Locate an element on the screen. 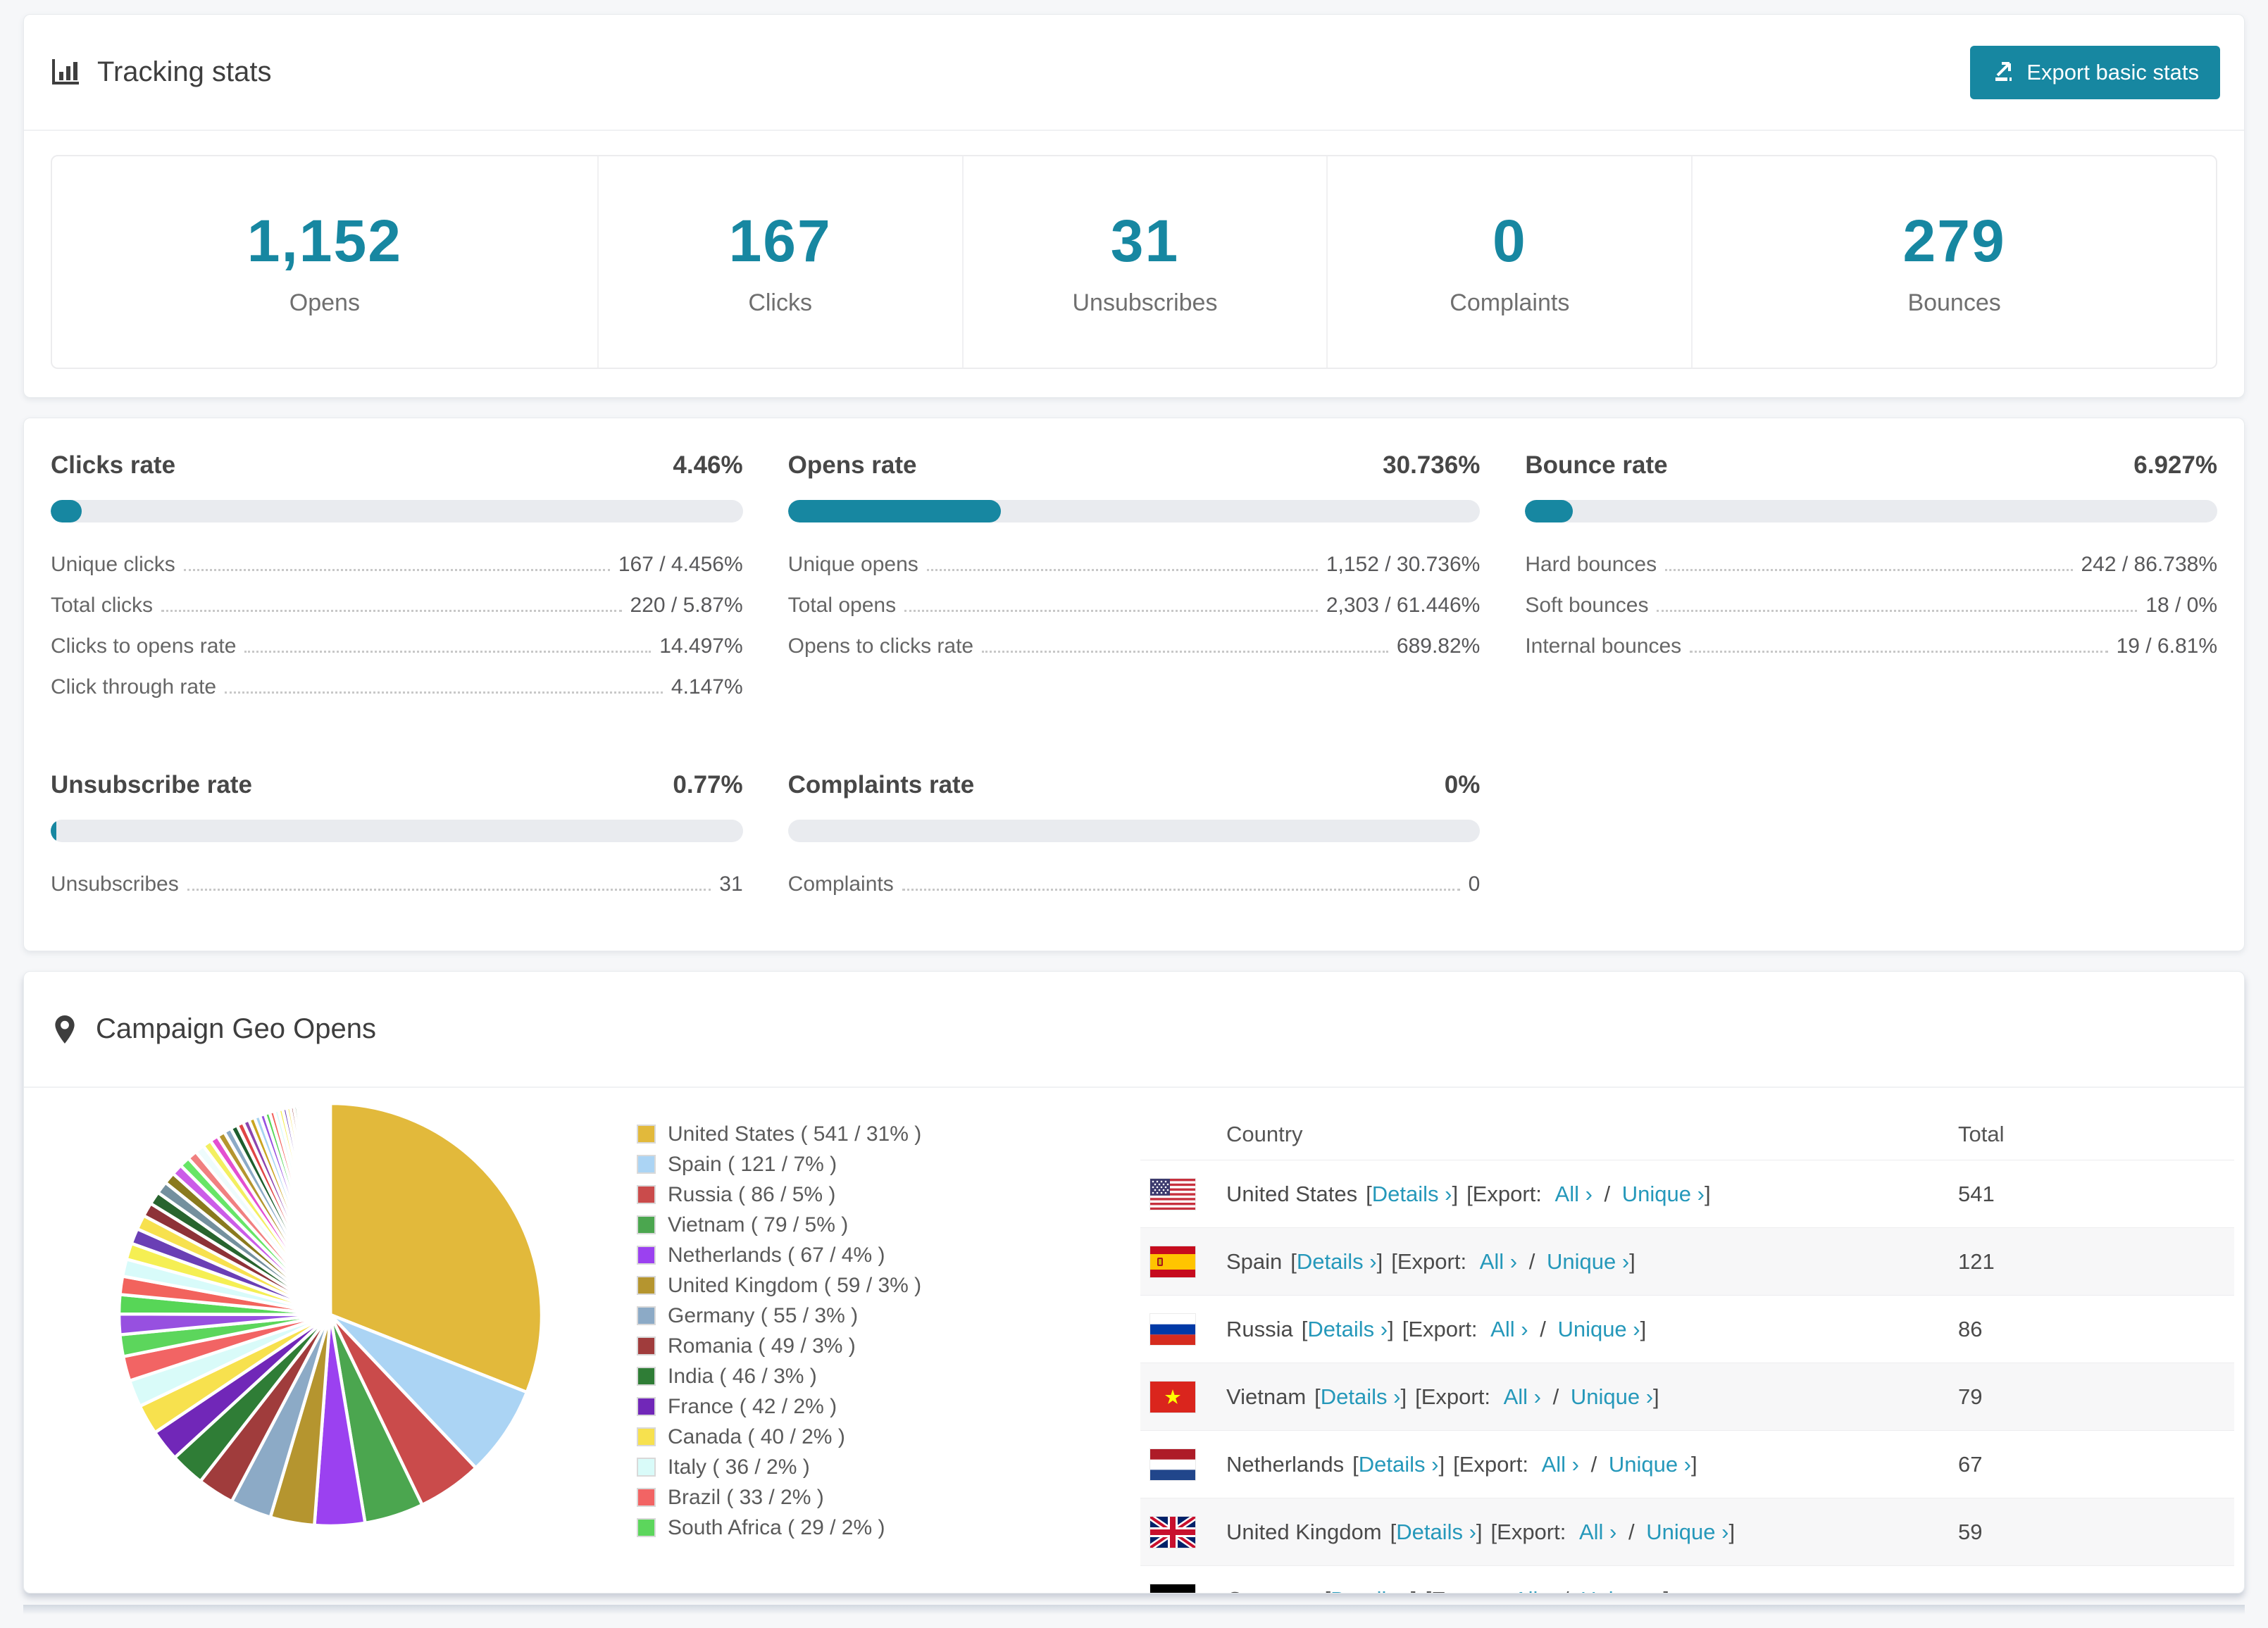 This screenshot has height=1628, width=2268. legend-item: United Kingdom ( 59 / 3% ) is located at coordinates (889, 1285).